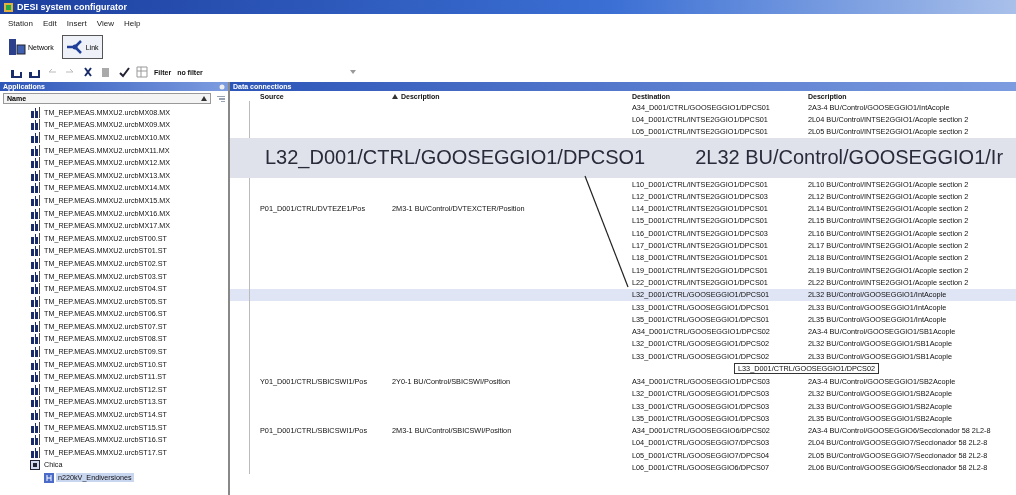 The image size is (1016, 495). Describe the element at coordinates (455, 158) in the screenshot. I see `magnified-text: L32_D001/CTRL/GOOSEGGIO1/DPCSO1` at that location.